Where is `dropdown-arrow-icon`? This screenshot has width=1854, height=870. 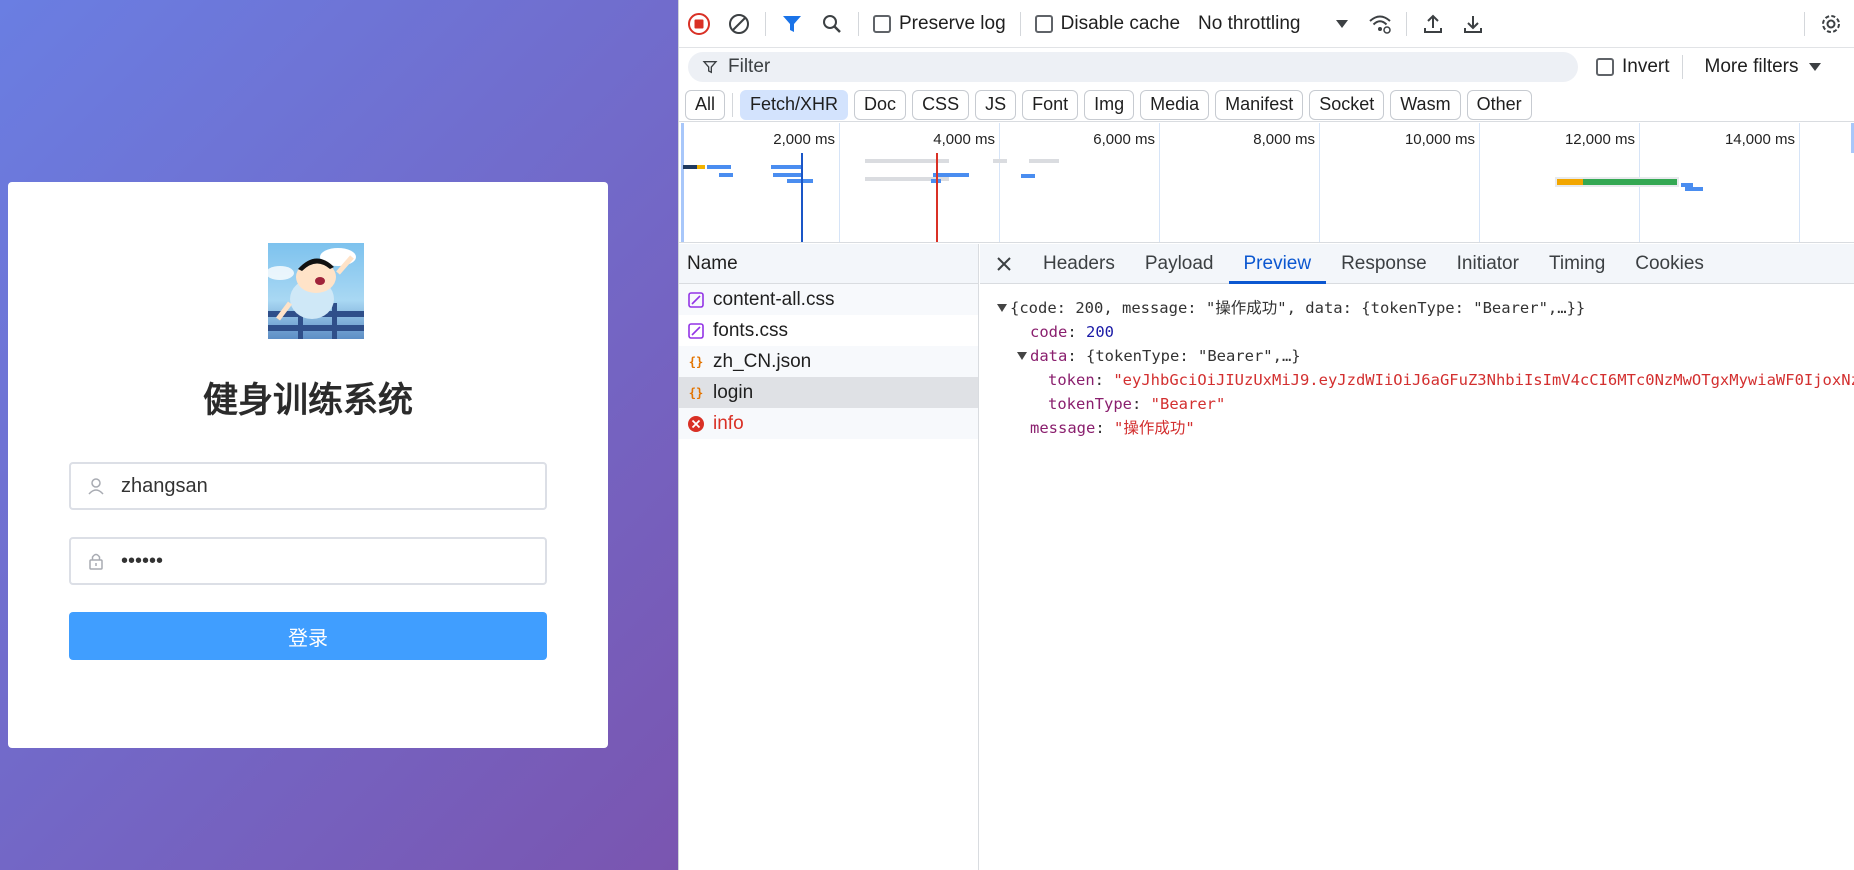
dropdown-arrow-icon is located at coordinates (1342, 23).